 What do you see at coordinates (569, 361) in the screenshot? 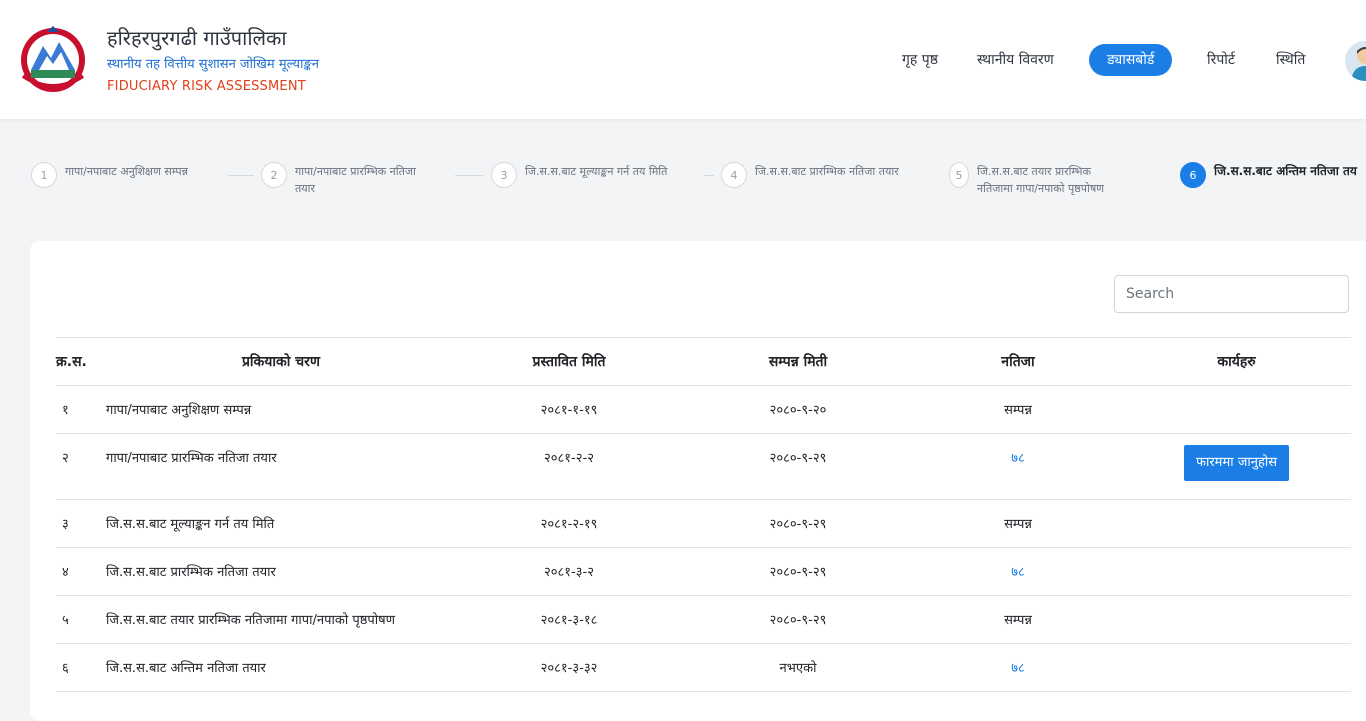
I see `header-proposed-date: प्रस्तावित मिति` at bounding box center [569, 361].